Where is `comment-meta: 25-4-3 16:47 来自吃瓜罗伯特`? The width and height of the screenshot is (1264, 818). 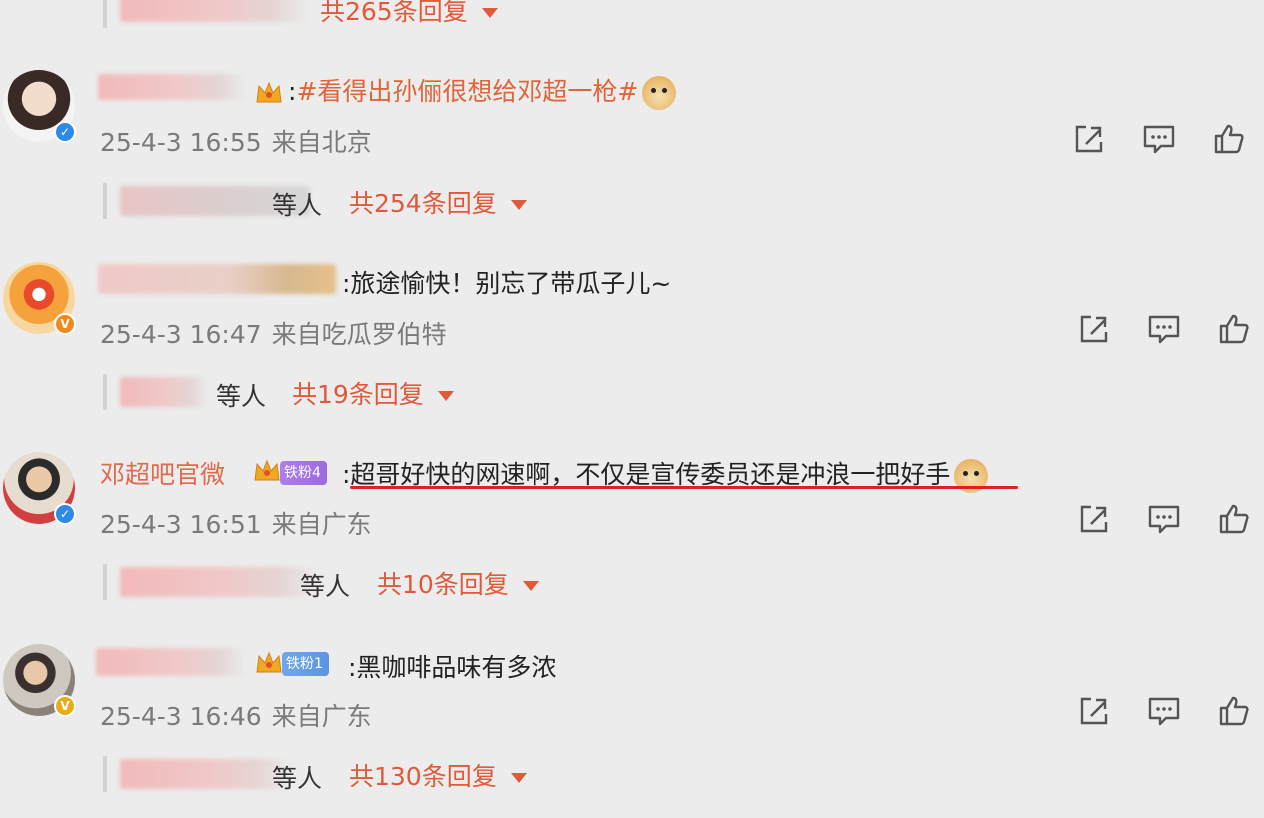
comment-meta: 25-4-3 16:47 来自吃瓜罗伯特 is located at coordinates (278, 333).